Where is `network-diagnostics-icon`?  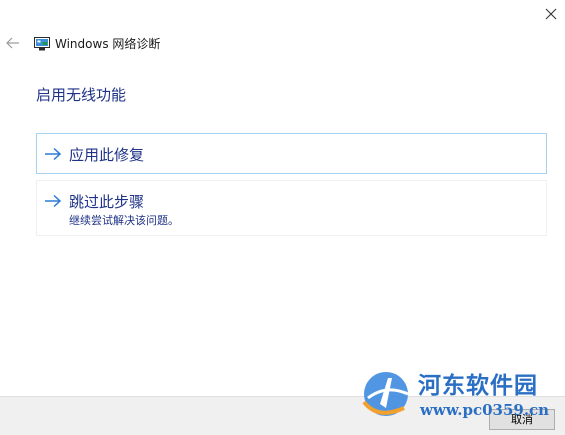 network-diagnostics-icon is located at coordinates (42, 43).